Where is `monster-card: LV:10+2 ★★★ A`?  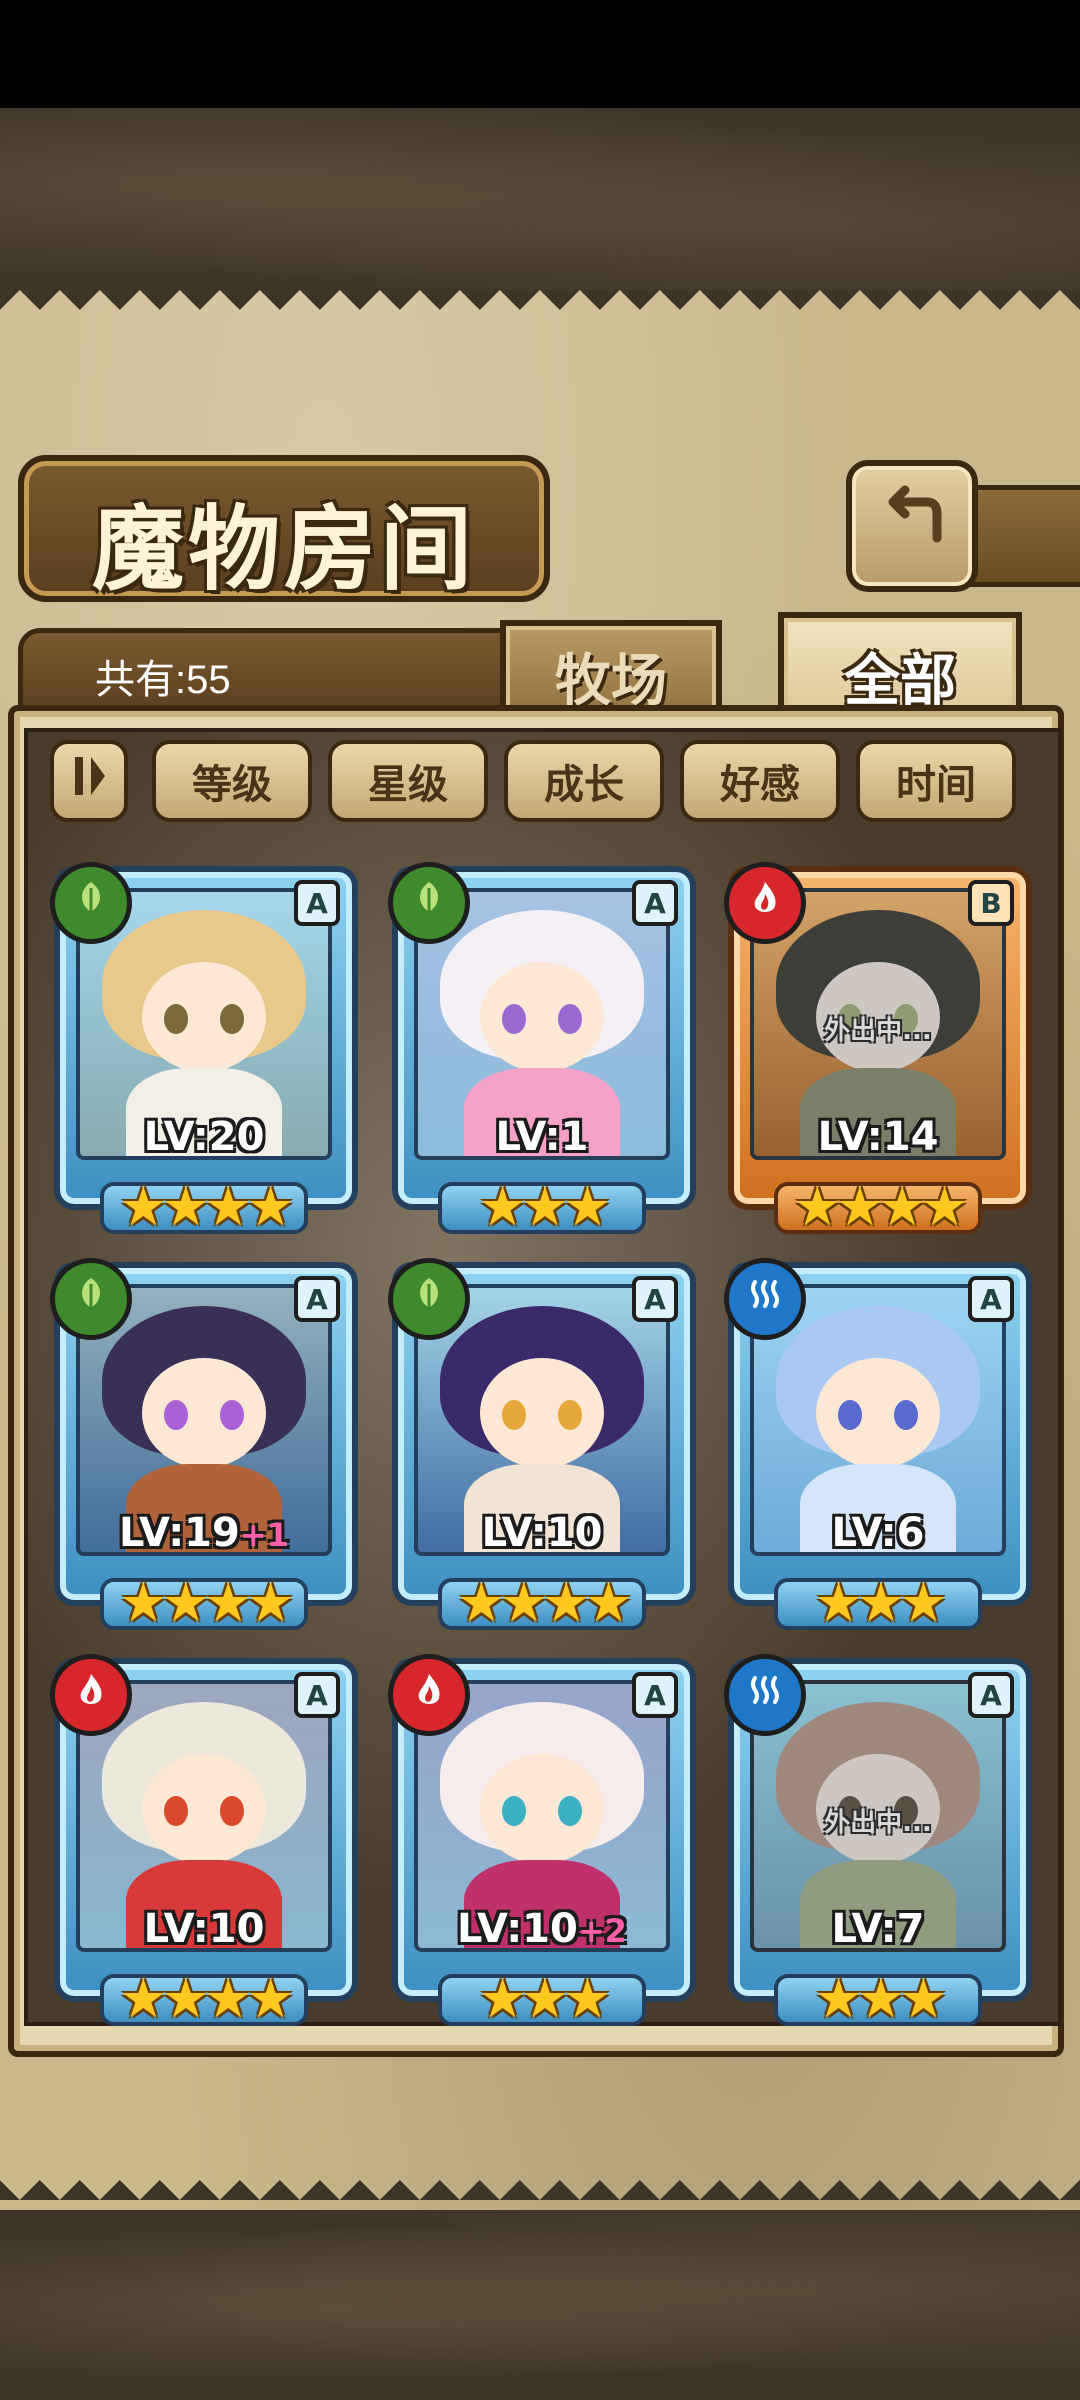 monster-card: LV:10+2 ★★★ A is located at coordinates (542, 1840).